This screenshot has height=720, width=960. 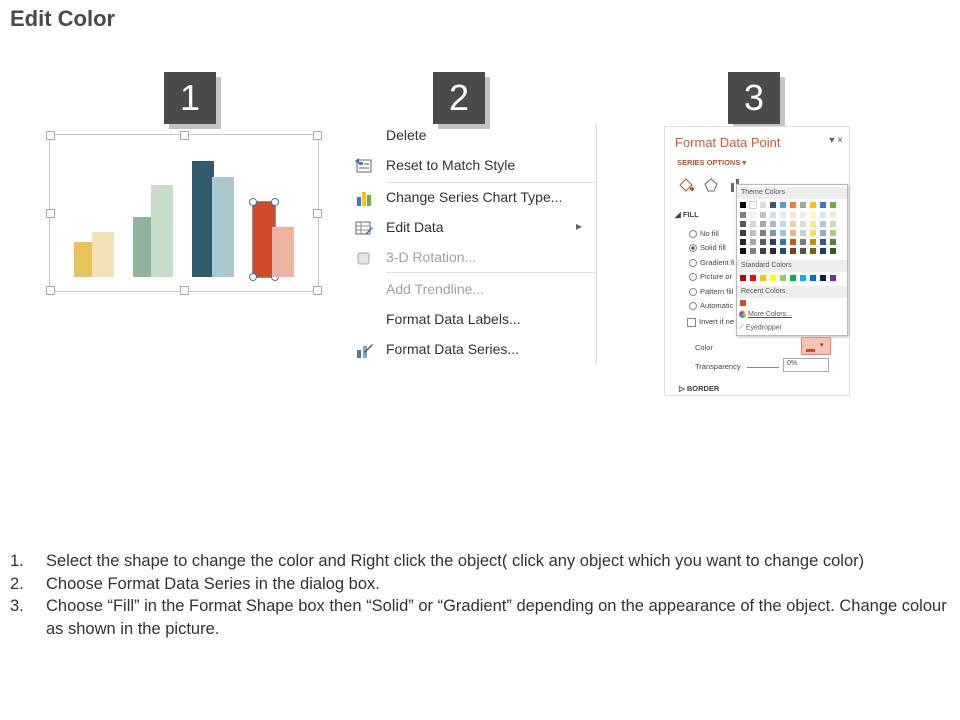 What do you see at coordinates (763, 367) in the screenshot?
I see `transparency-slider` at bounding box center [763, 367].